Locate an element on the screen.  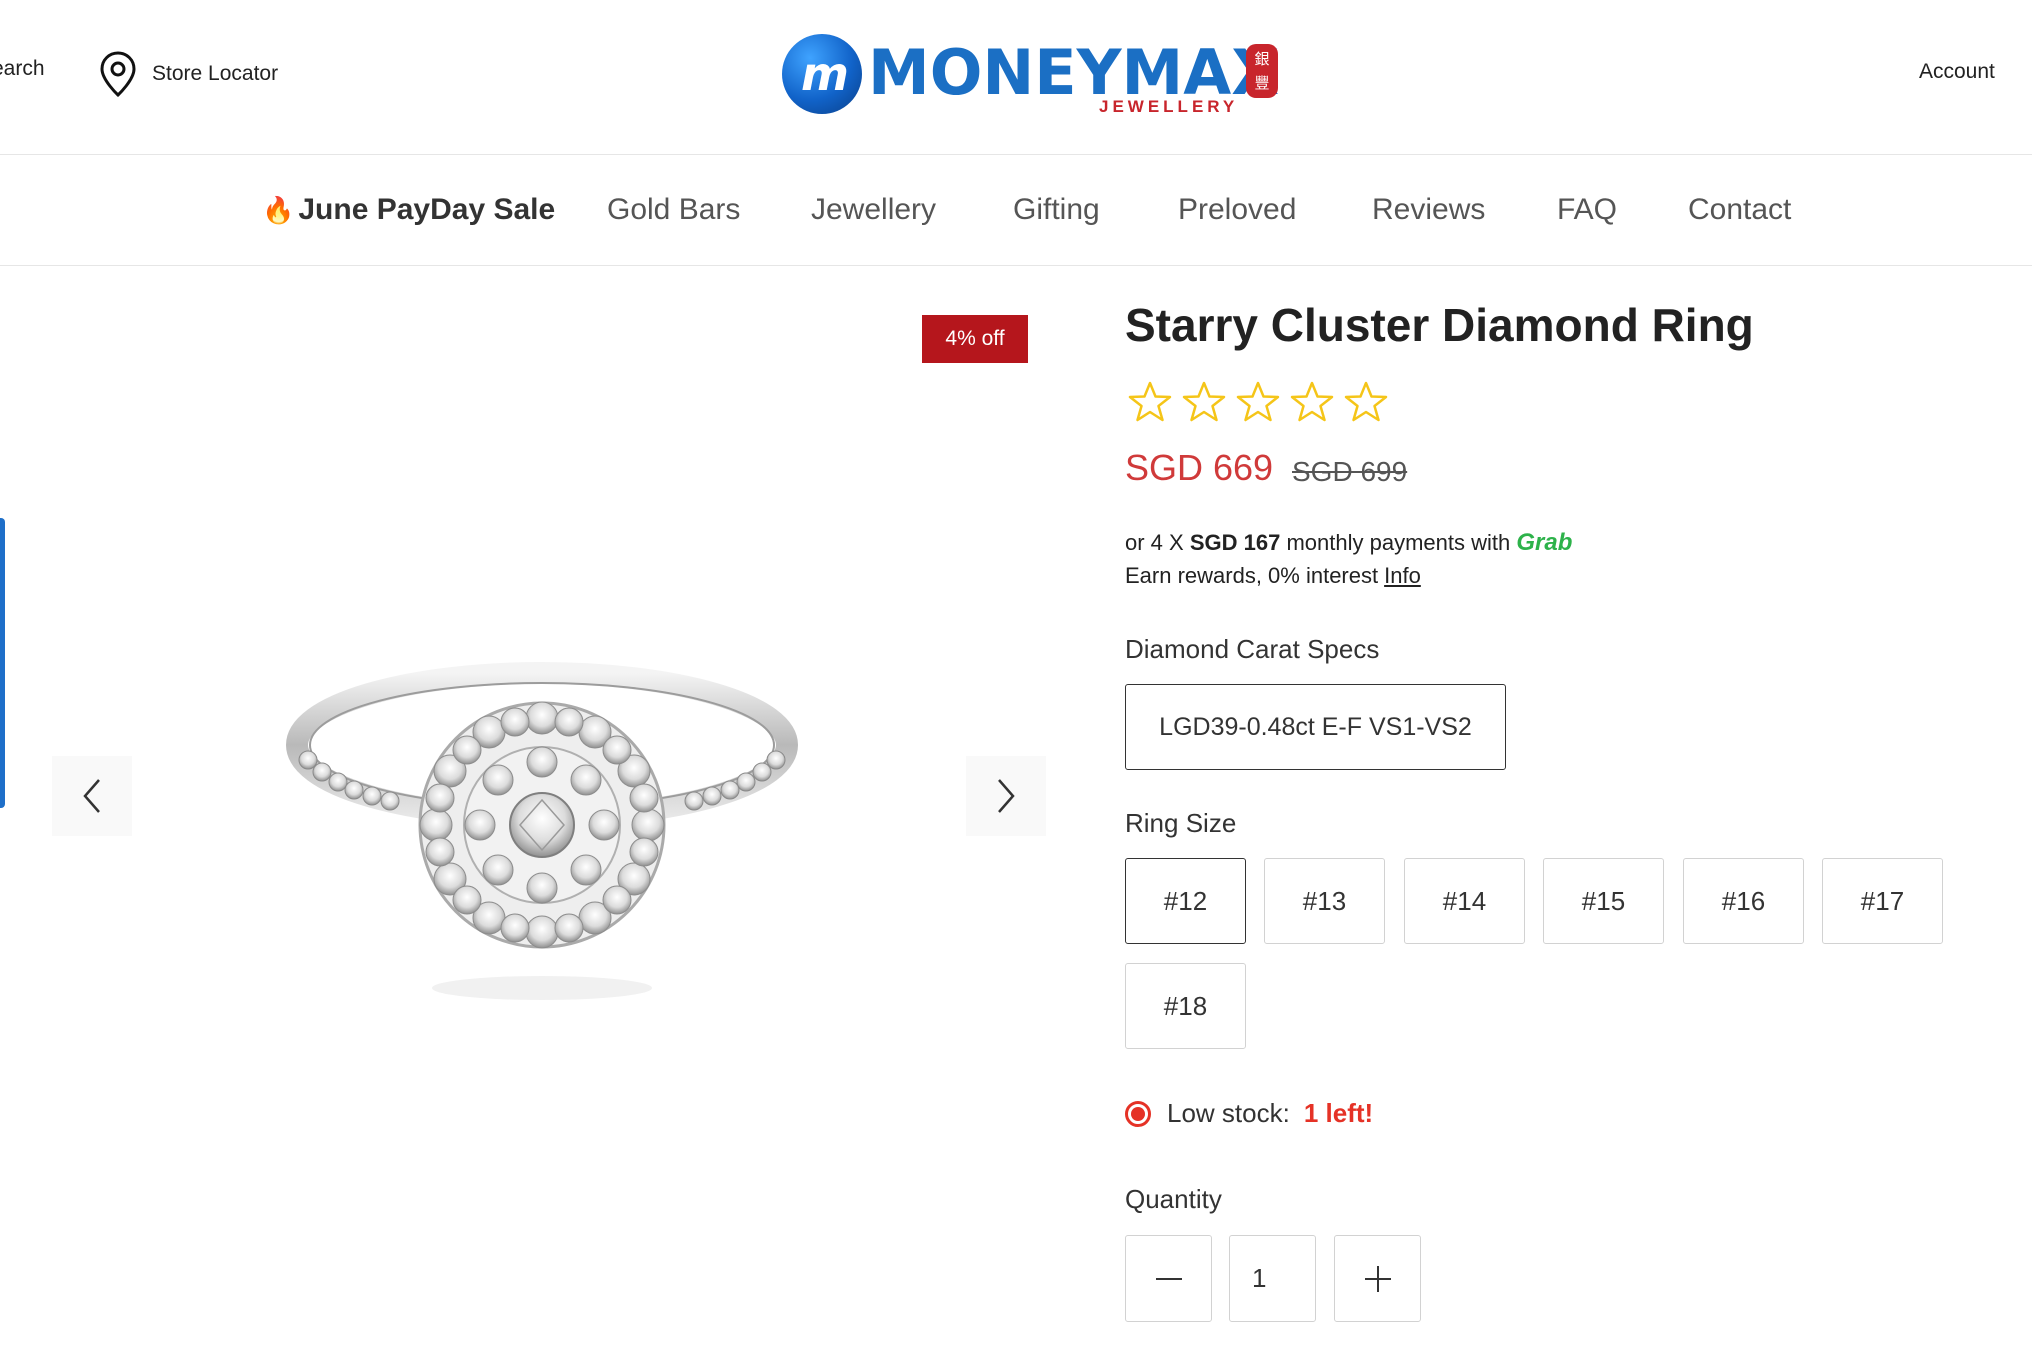
moneymax-logo: m MONEYMAX JEWELLERY 銀 豐 is located at coordinates (1032, 77).